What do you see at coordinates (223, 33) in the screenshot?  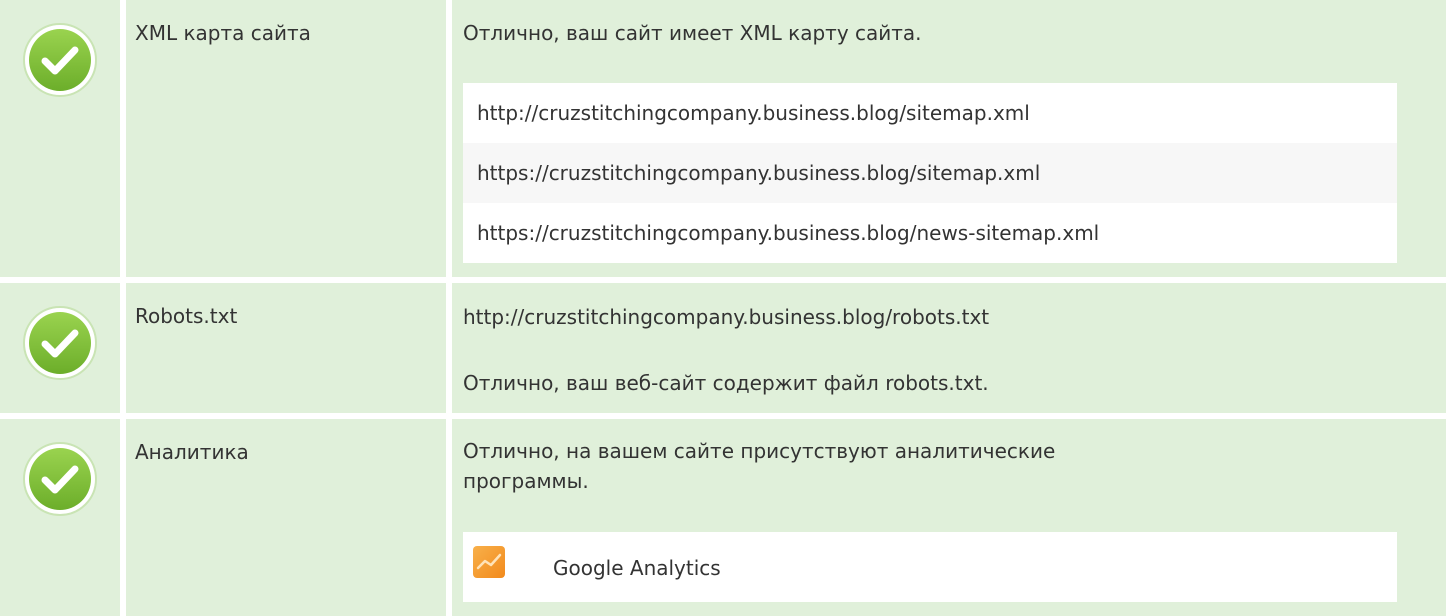 I see `row-label: XML карта сайта` at bounding box center [223, 33].